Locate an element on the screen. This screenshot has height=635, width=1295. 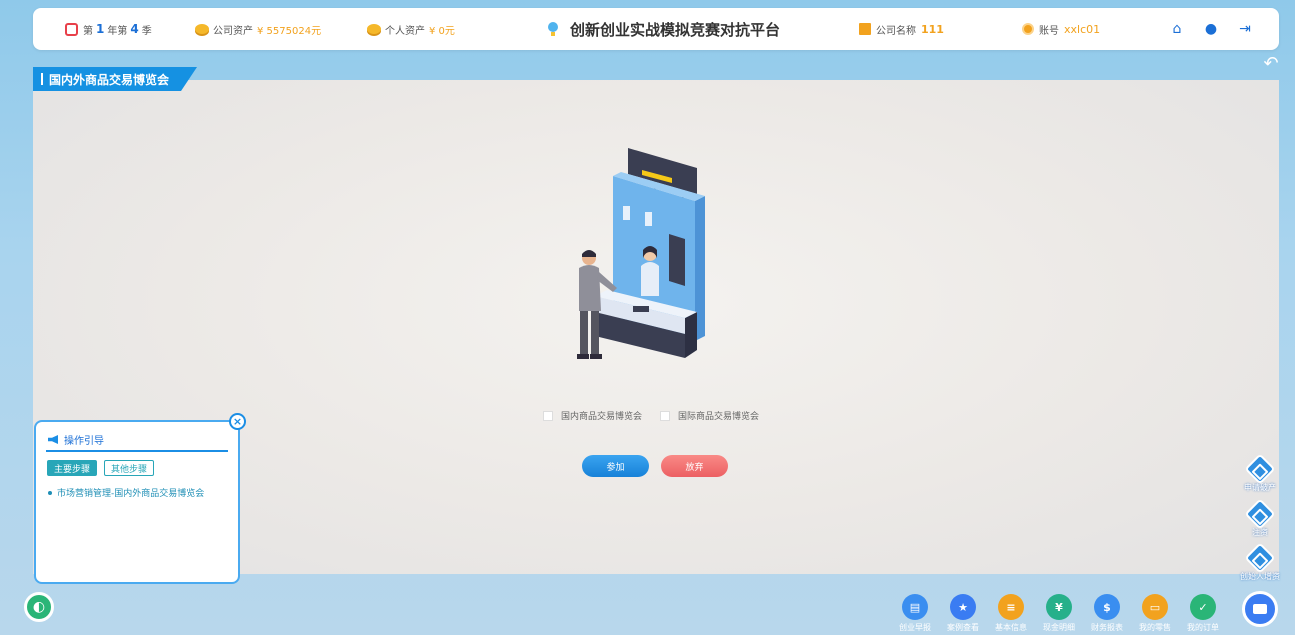
bottom-nav-item: ▤ 创业早报 is located at coordinates (915, 613).